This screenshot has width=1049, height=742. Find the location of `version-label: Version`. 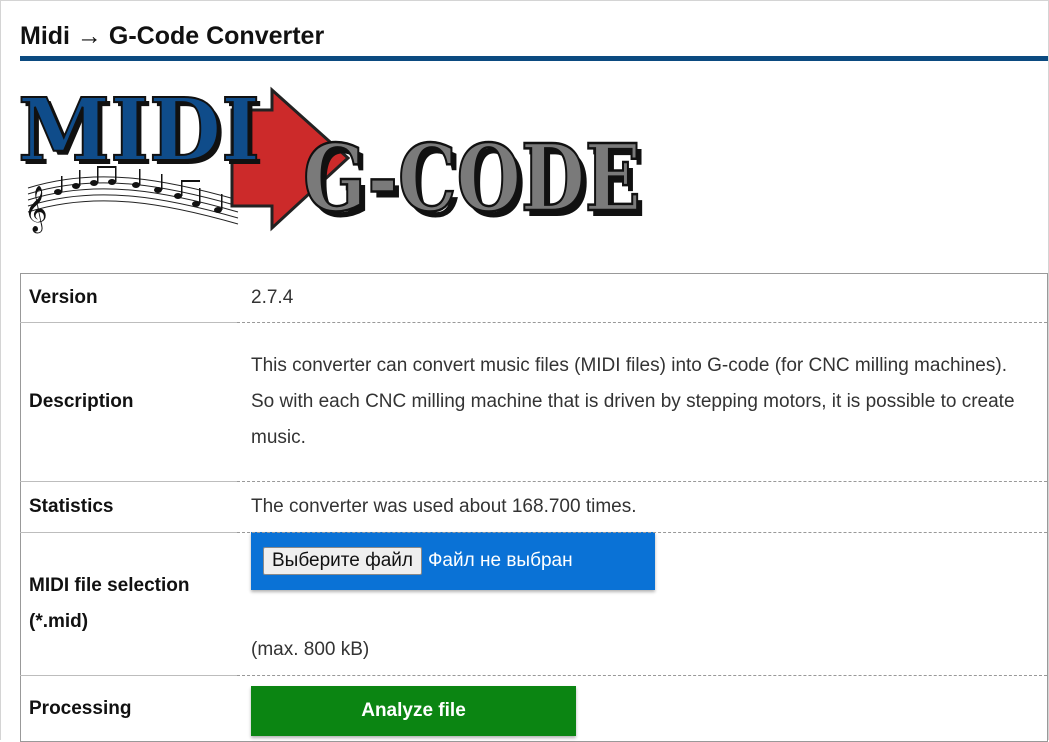

version-label: Version is located at coordinates (63, 297).